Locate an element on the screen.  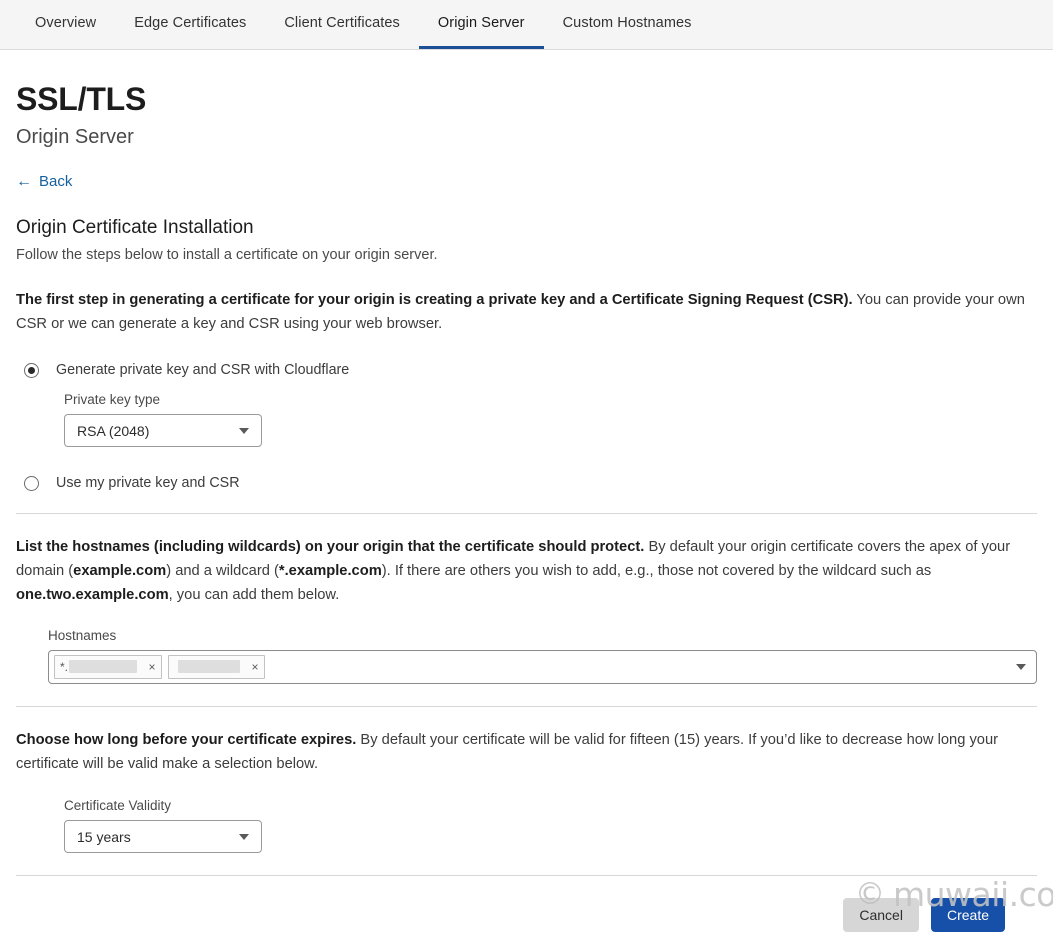
tab-custom-hostnames: Custom Hostnames is located at coordinates (627, 24).